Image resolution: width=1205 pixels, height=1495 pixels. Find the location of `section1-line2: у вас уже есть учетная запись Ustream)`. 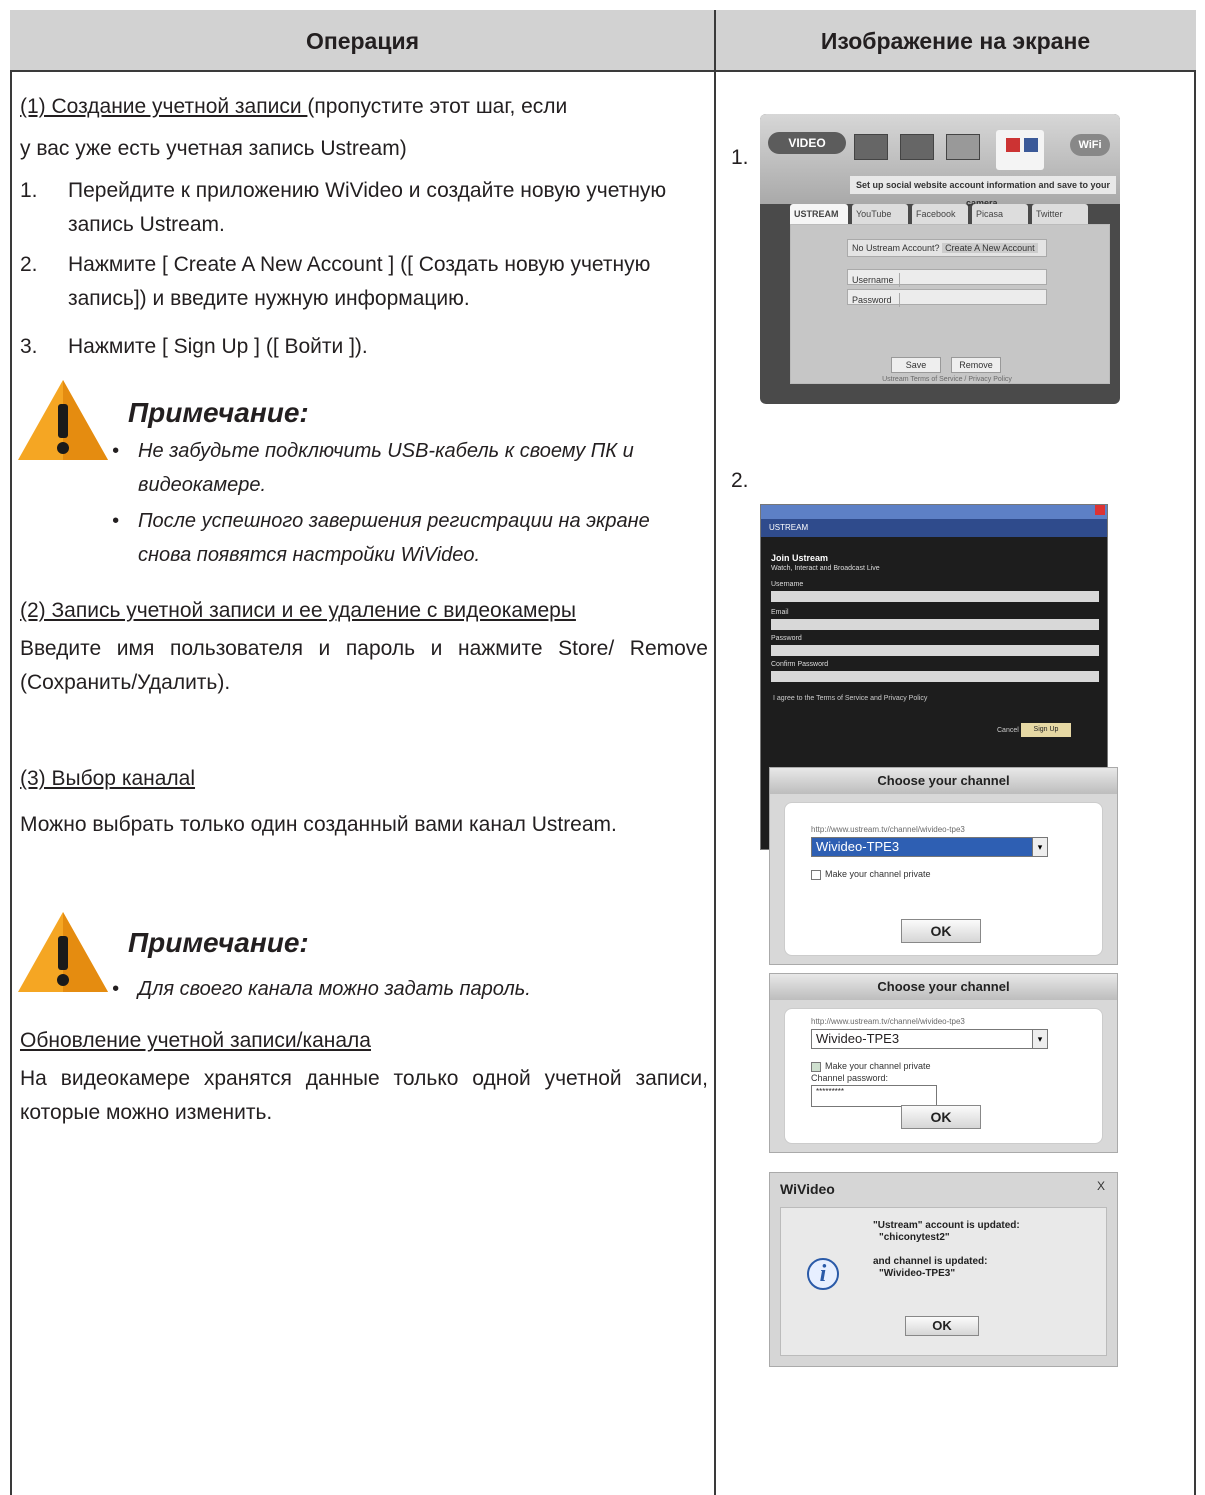

section1-line2: у вас уже есть учетная запись Ustream) is located at coordinates (213, 148).